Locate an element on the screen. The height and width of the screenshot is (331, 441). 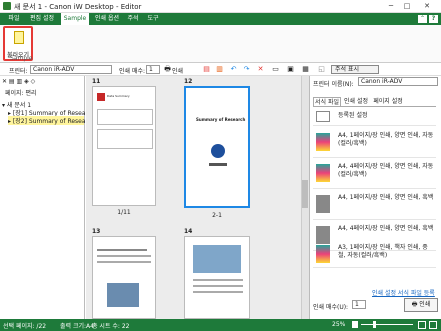
printer-label: 프린터: is located at coordinates (18, 71).